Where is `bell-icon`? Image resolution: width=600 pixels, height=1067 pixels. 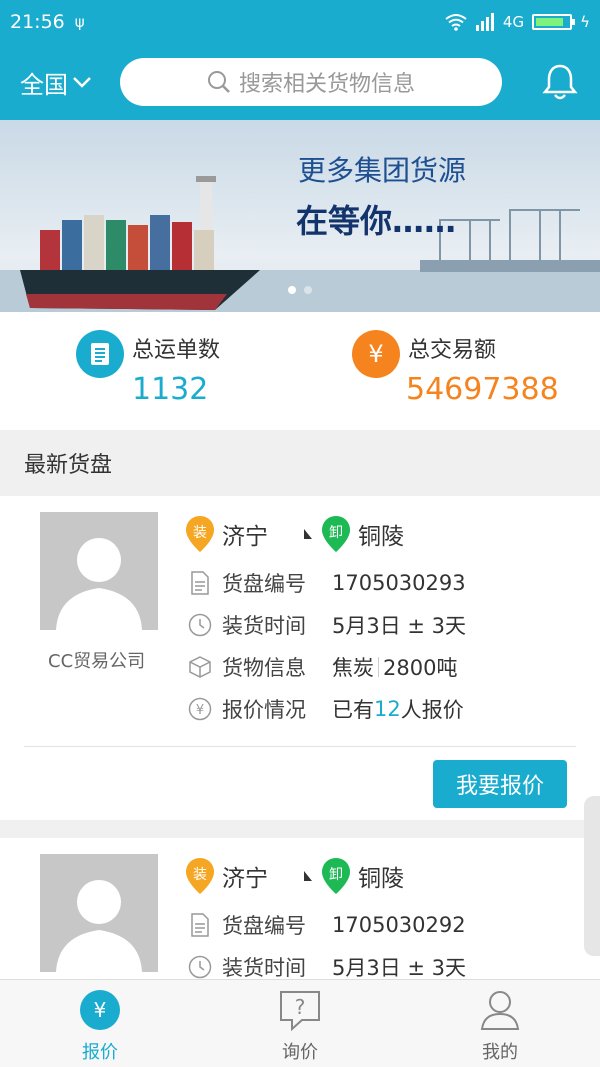
bell-icon is located at coordinates (560, 82).